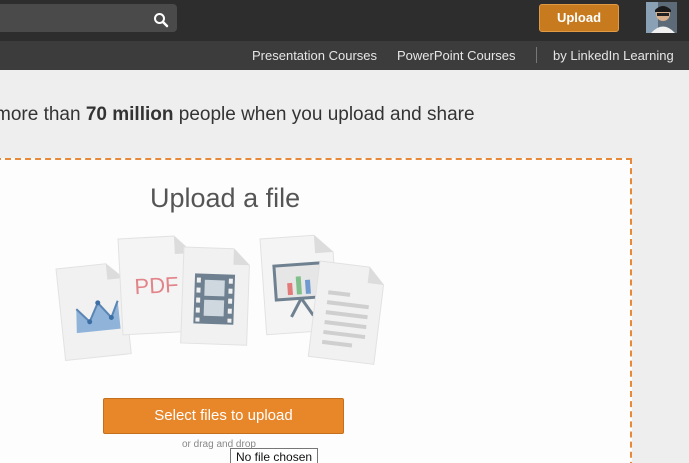  What do you see at coordinates (314, 55) in the screenshot?
I see `nav-presentation-courses: Presentation Courses` at bounding box center [314, 55].